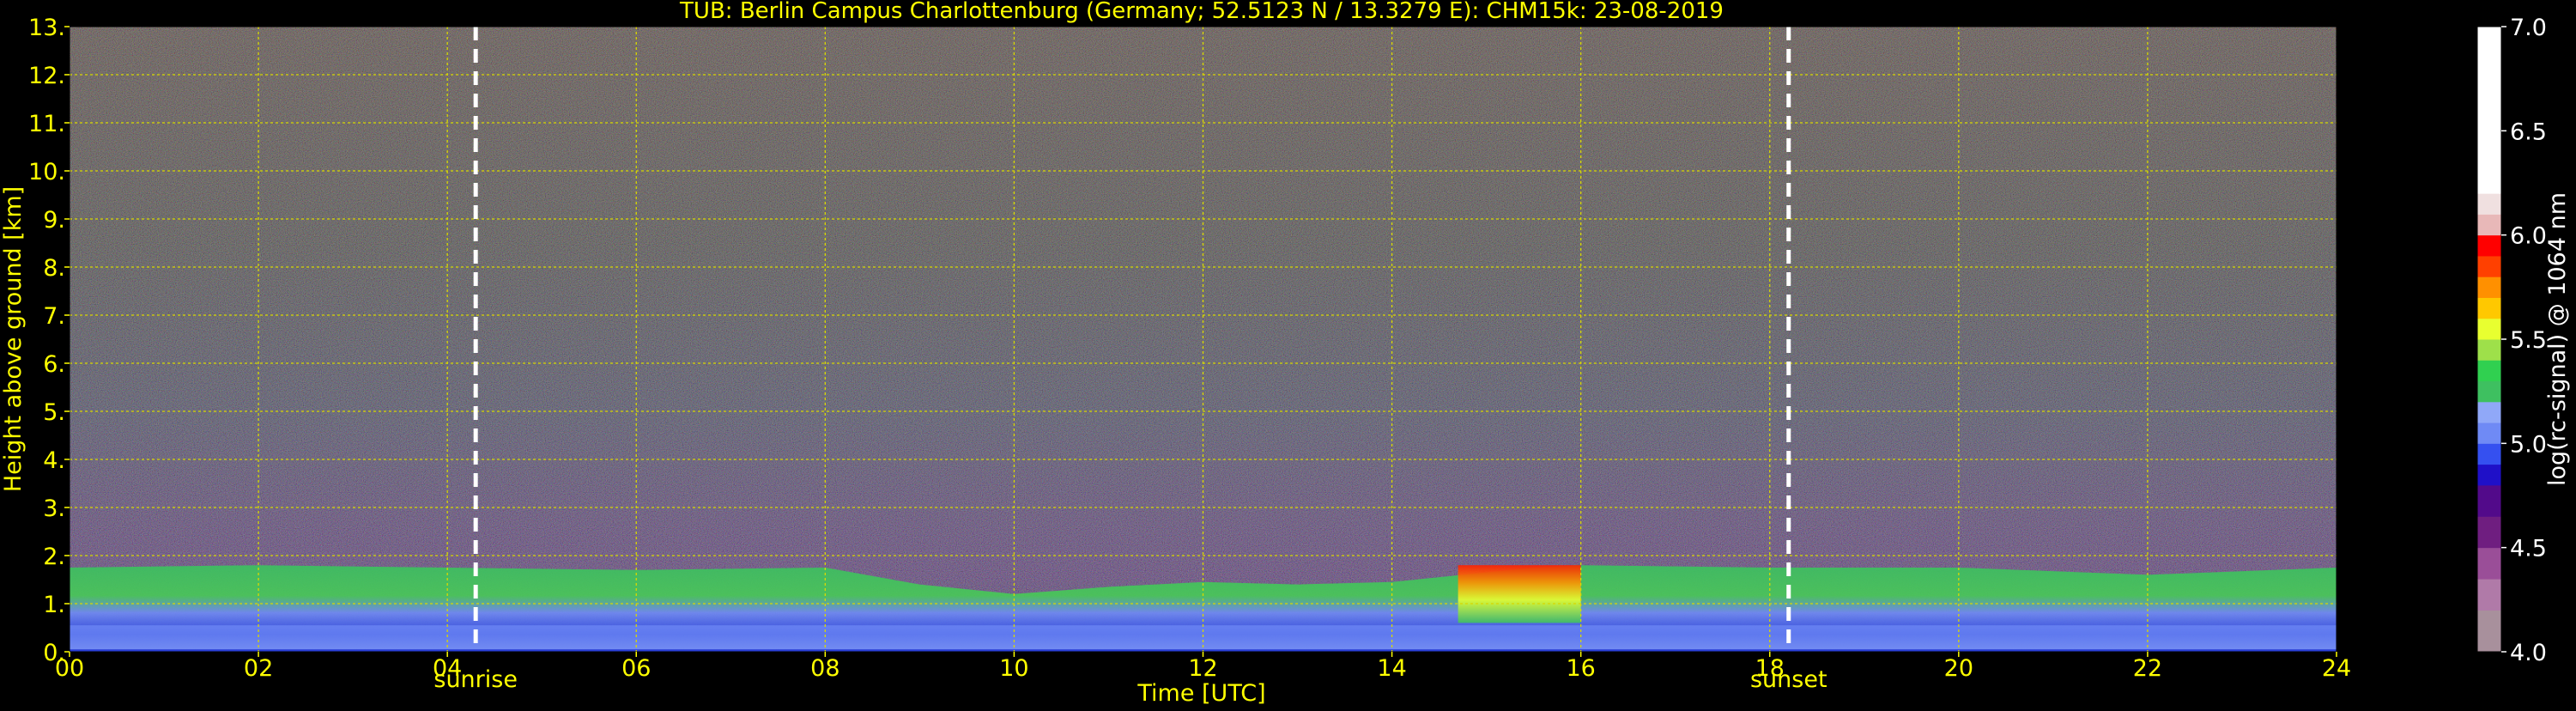 The image size is (2576, 711). Describe the element at coordinates (46, 172) in the screenshot. I see `y-tick-label: 10.` at that location.